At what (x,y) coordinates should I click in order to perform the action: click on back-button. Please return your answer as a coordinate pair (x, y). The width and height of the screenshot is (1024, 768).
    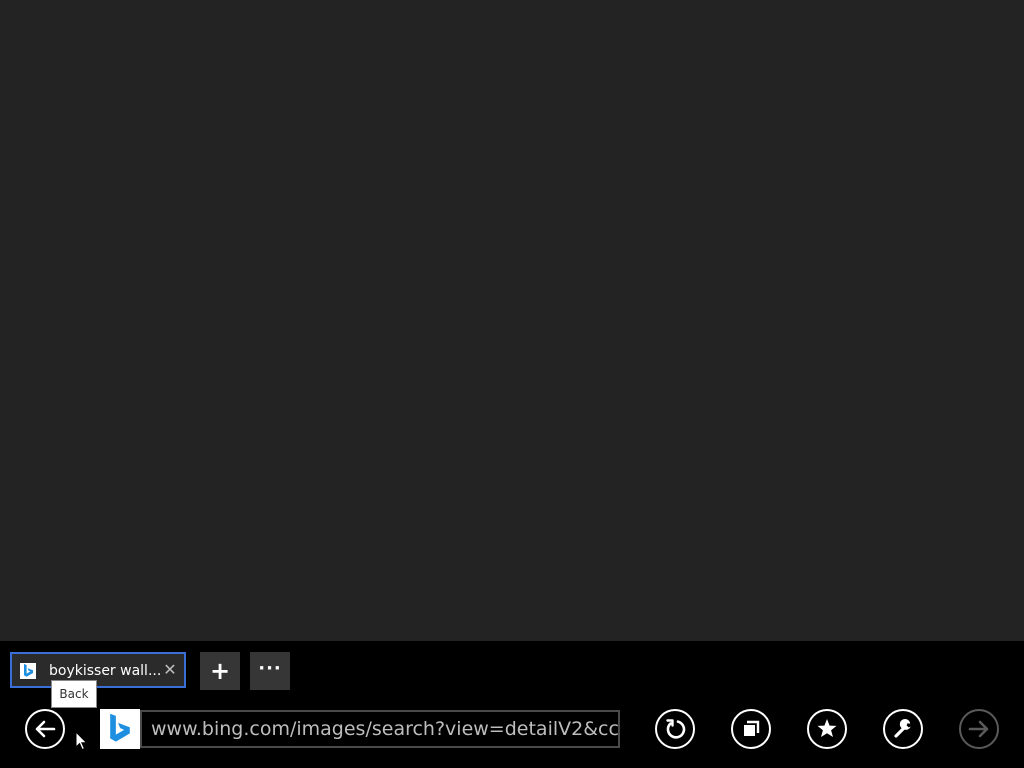
    Looking at the image, I should click on (45, 729).